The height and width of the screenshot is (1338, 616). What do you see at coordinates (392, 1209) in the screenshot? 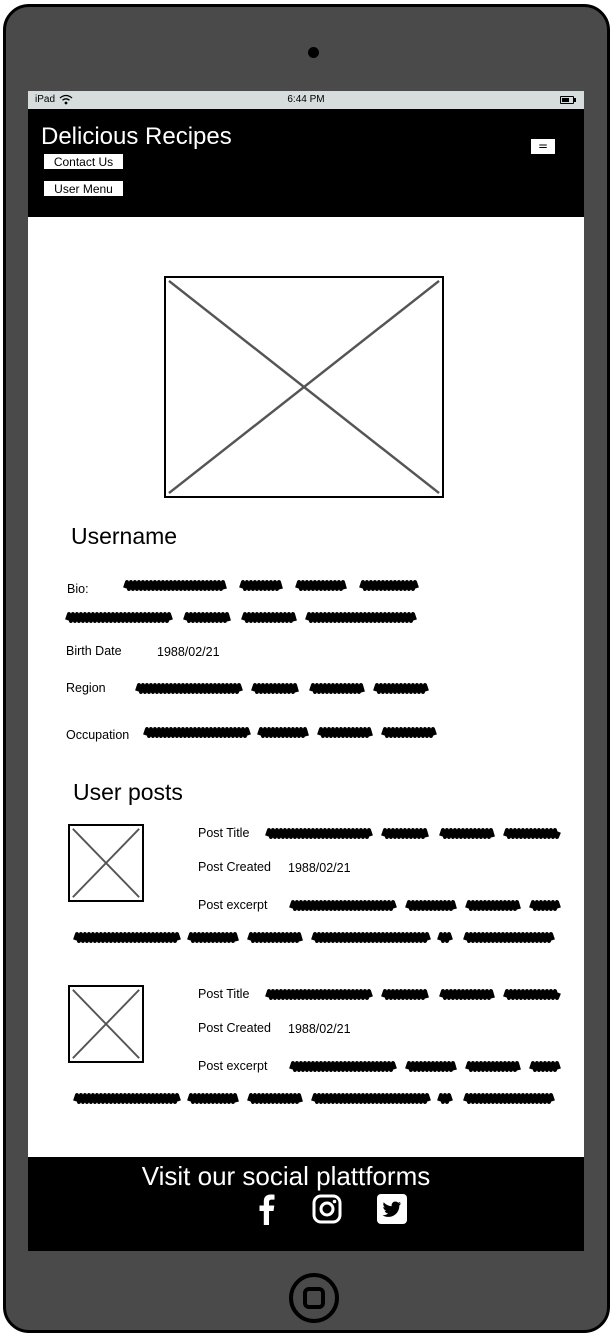
I see `twitter-icon` at bounding box center [392, 1209].